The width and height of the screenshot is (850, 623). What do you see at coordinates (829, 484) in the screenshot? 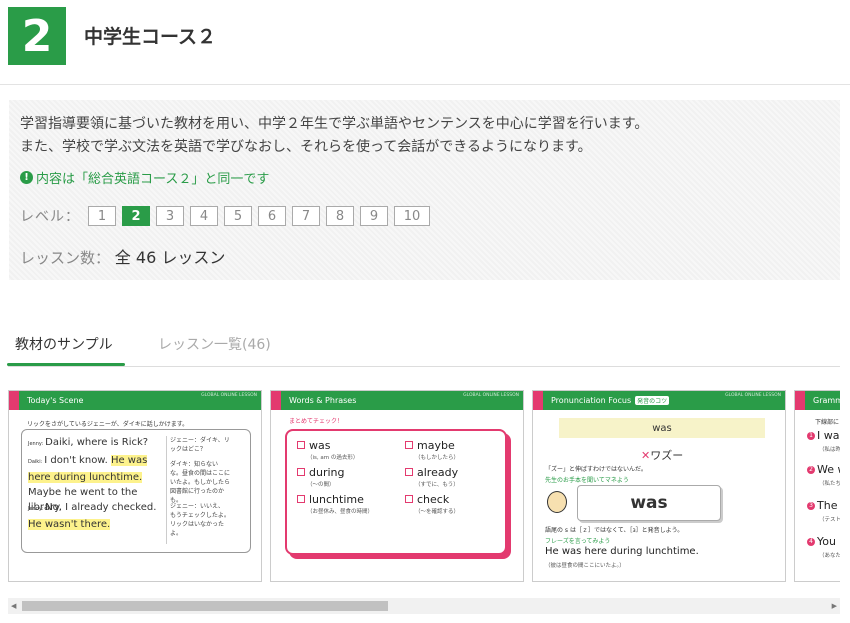
I see `grammar-item-jp: （私たちは` at bounding box center [829, 484].